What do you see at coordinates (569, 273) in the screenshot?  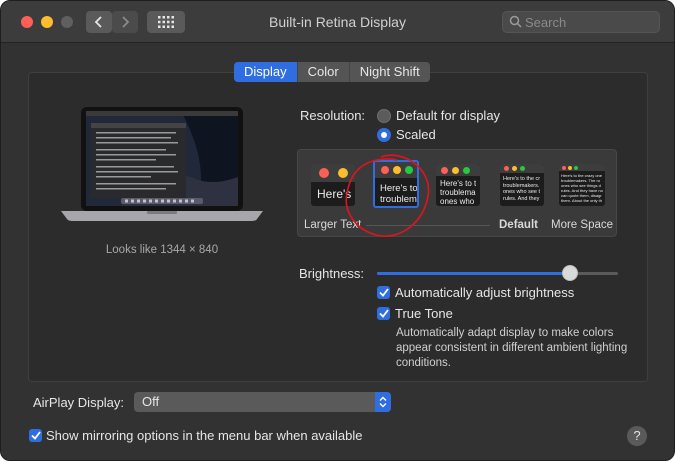 I see `brightness-slider-knob` at bounding box center [569, 273].